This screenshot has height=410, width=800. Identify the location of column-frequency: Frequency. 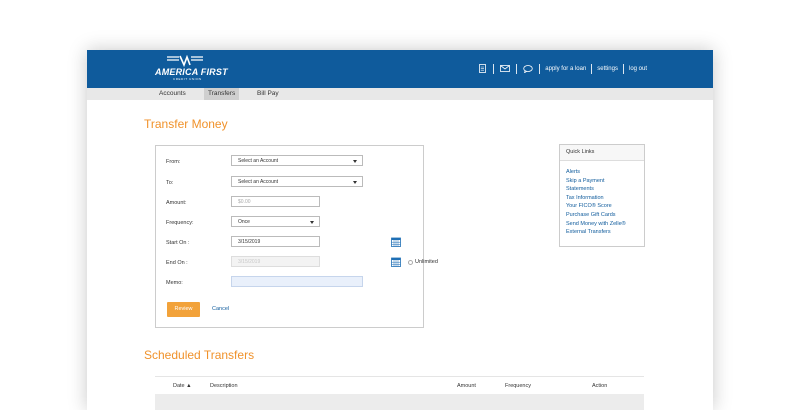
(518, 386).